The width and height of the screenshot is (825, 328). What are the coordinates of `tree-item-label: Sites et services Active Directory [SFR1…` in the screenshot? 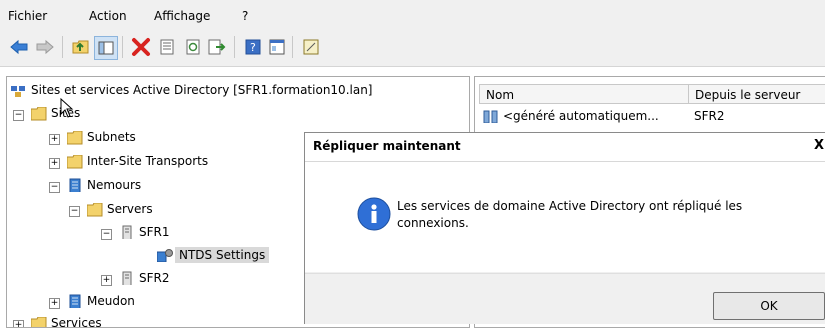 It's located at (202, 90).